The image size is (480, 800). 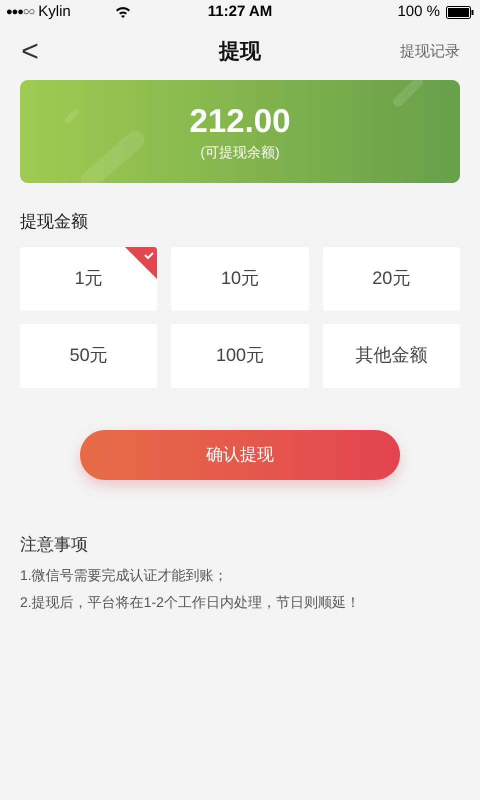 I want to click on notes-title: 注意事项, so click(x=54, y=545).